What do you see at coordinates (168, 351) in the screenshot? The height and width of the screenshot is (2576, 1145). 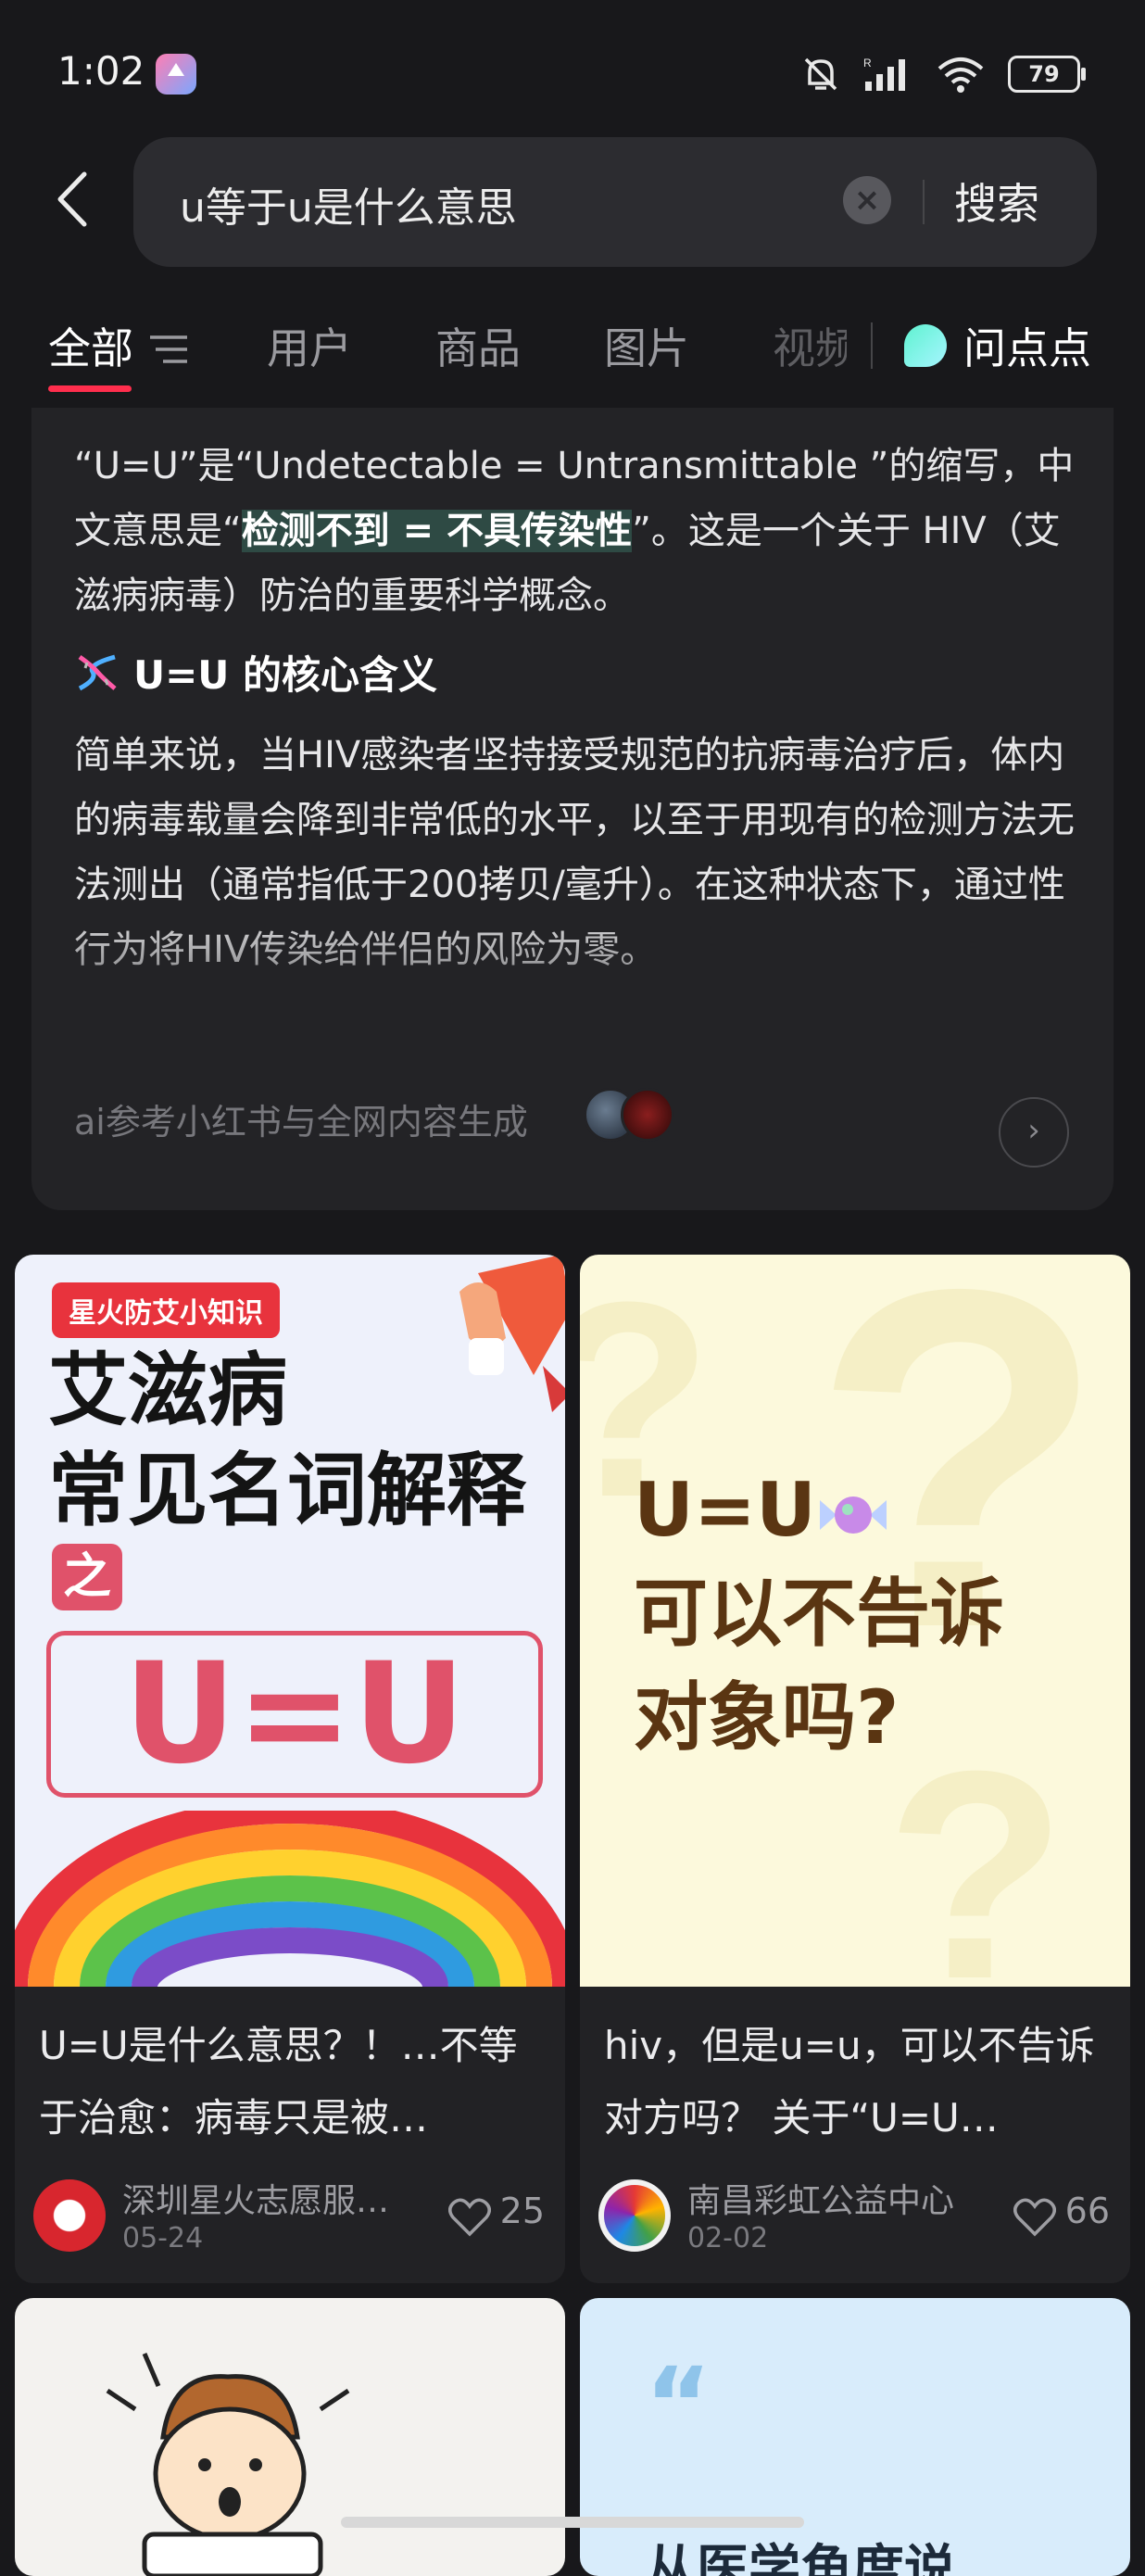 I see `filter-icon` at bounding box center [168, 351].